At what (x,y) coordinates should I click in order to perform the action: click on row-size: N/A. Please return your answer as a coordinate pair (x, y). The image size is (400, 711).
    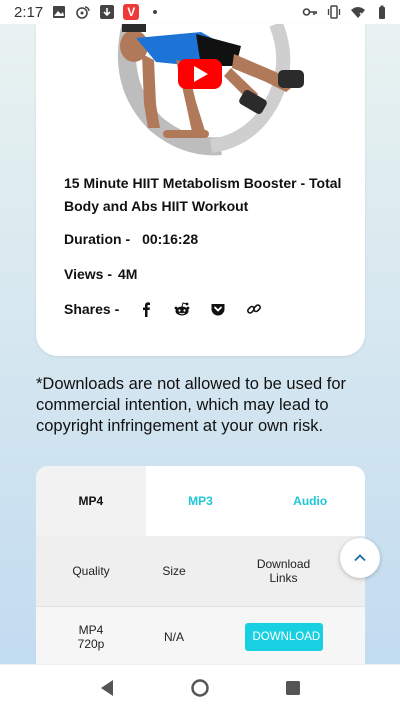
    Looking at the image, I should click on (173, 636).